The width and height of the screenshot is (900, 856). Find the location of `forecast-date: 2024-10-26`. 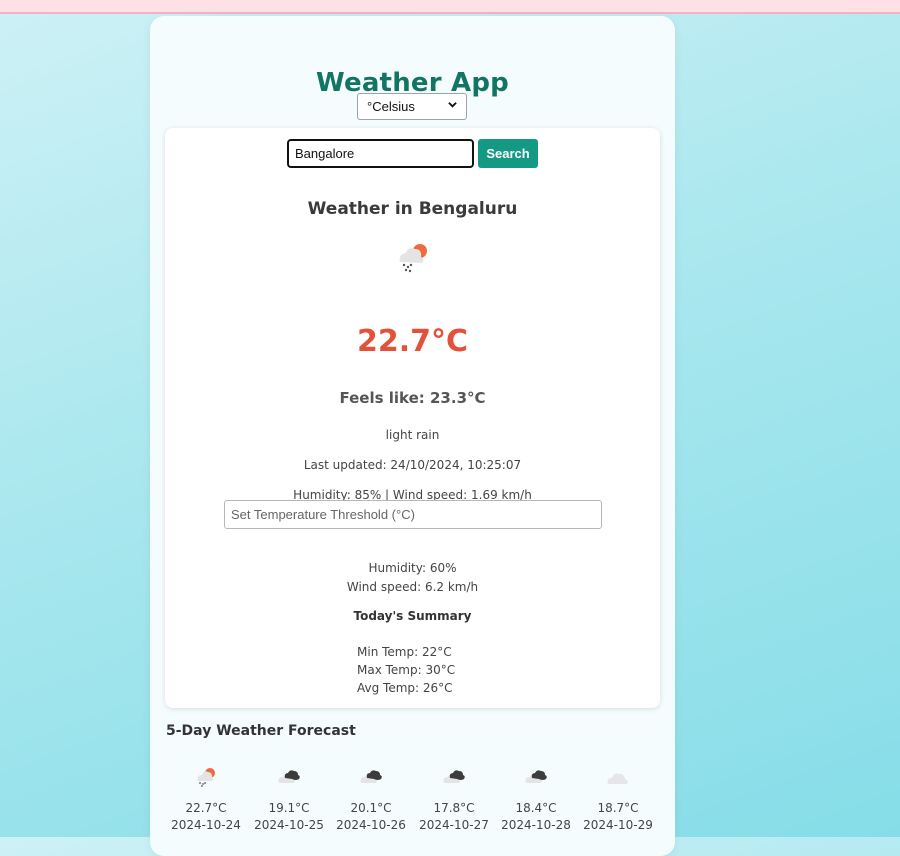

forecast-date: 2024-10-26 is located at coordinates (371, 825).